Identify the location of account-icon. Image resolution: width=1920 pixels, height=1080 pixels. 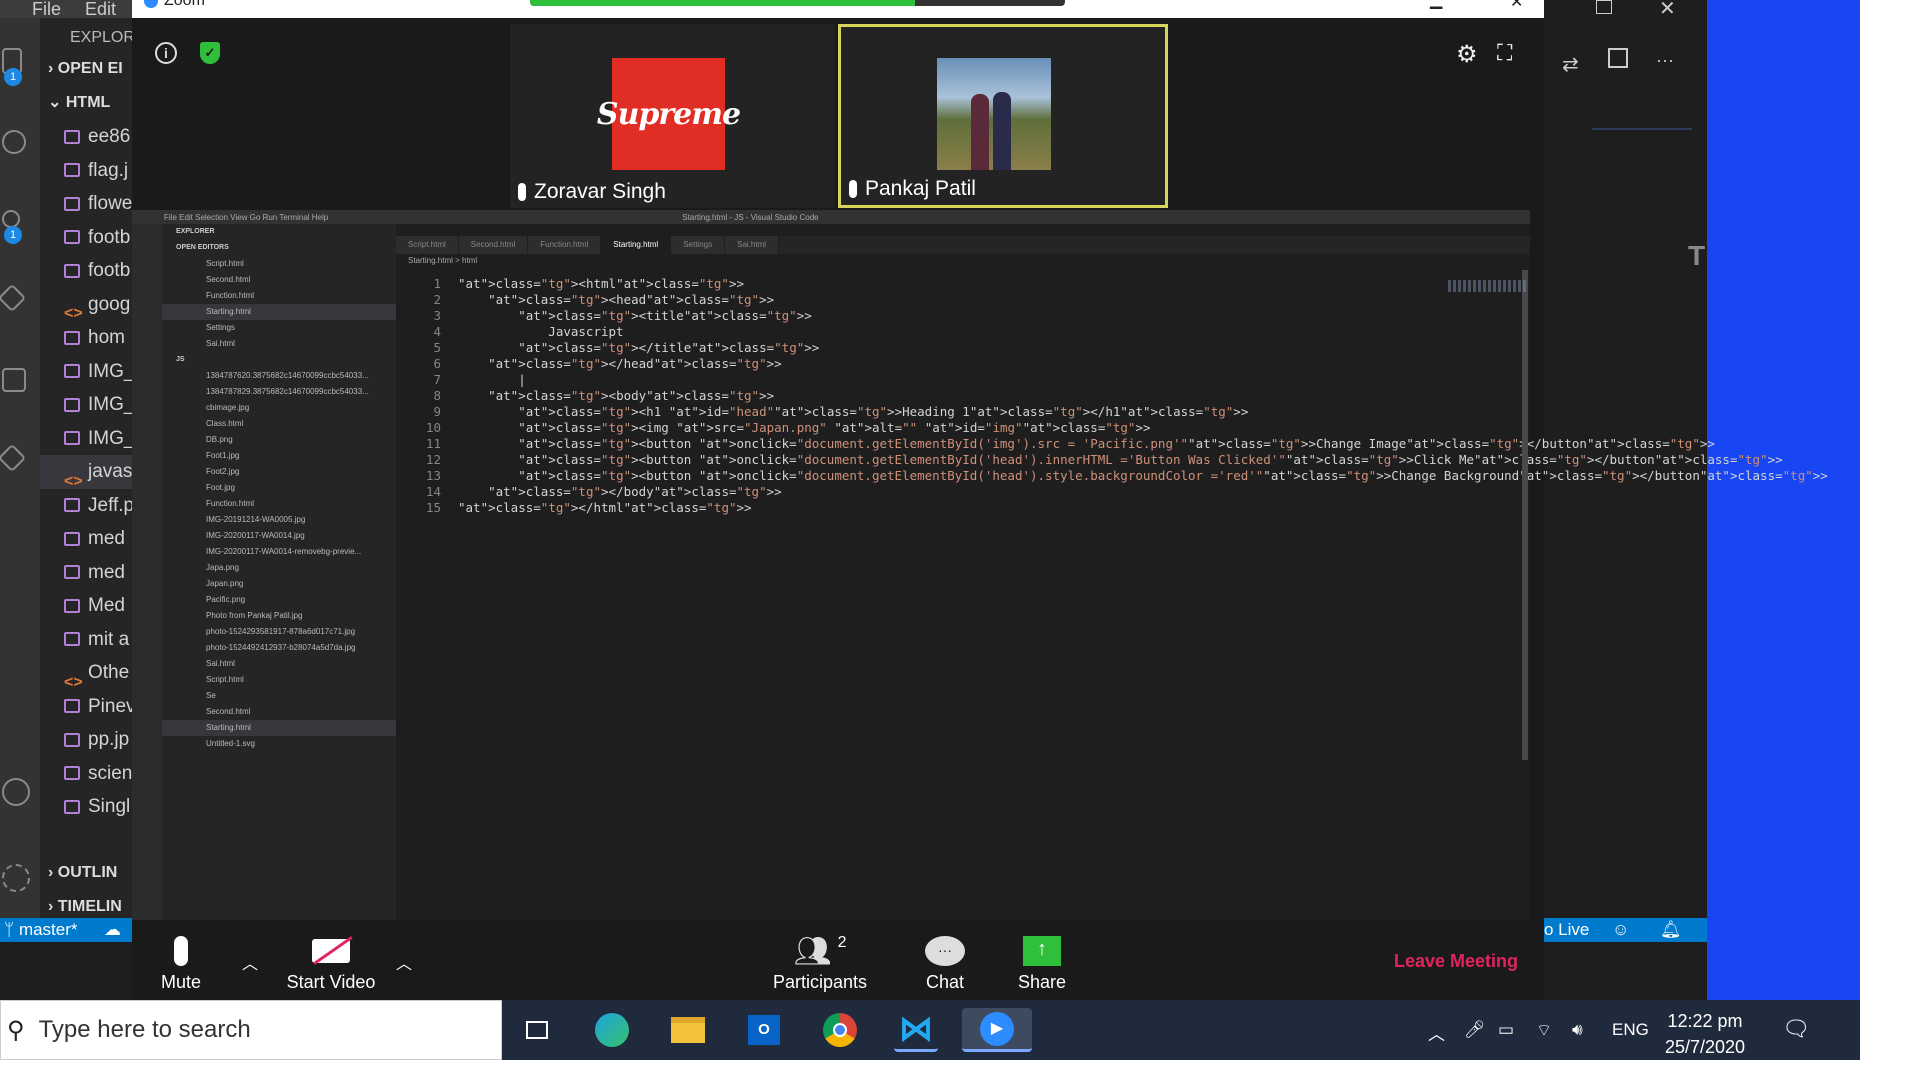
(16, 792).